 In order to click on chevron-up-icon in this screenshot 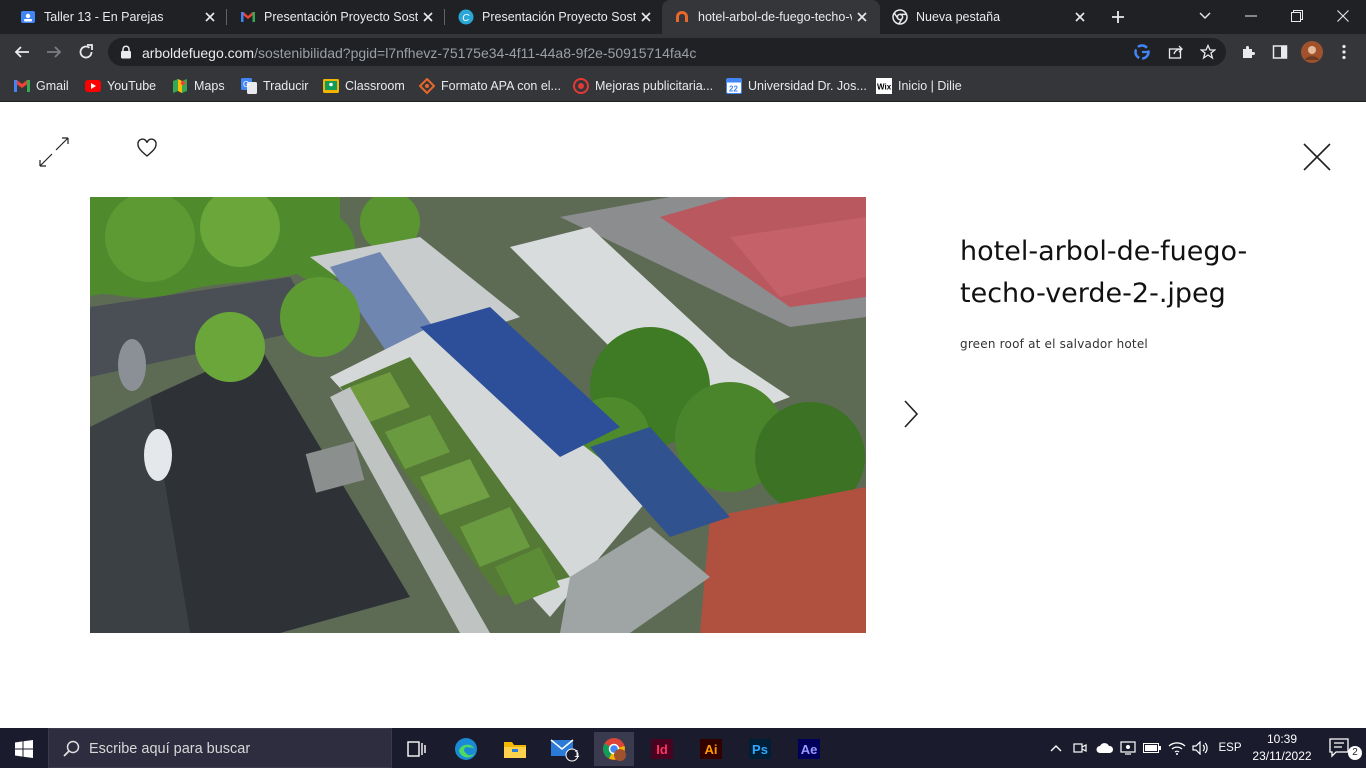, I will do `click(1056, 748)`.